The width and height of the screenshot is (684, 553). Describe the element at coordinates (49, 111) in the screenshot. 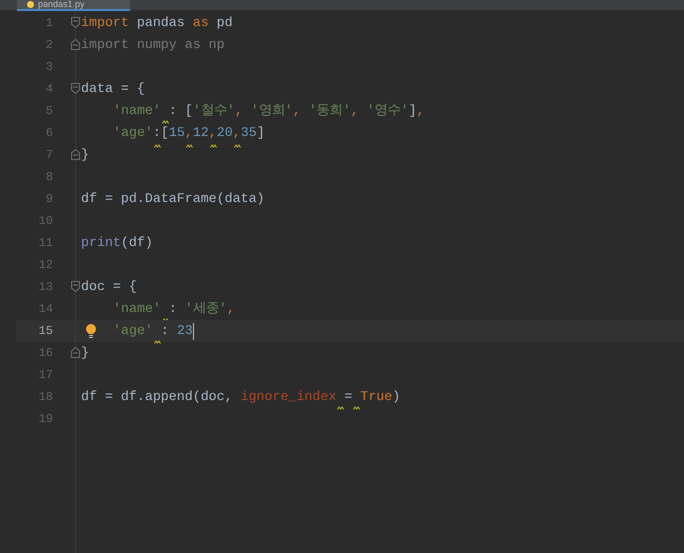

I see `line-number: 5` at that location.